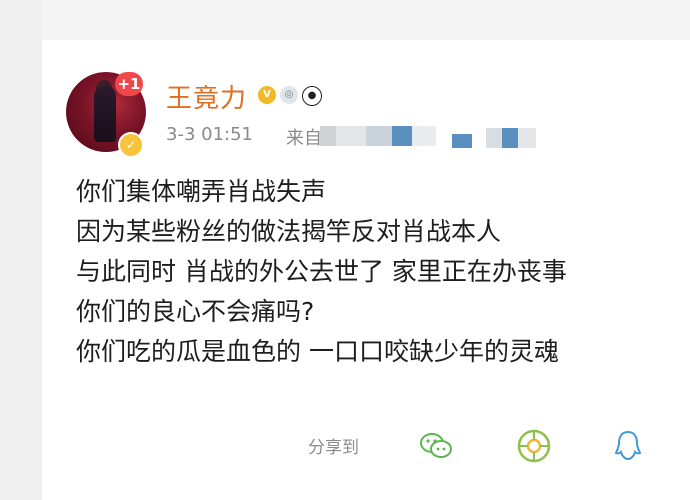  What do you see at coordinates (312, 96) in the screenshot?
I see `panda-icon: ●` at bounding box center [312, 96].